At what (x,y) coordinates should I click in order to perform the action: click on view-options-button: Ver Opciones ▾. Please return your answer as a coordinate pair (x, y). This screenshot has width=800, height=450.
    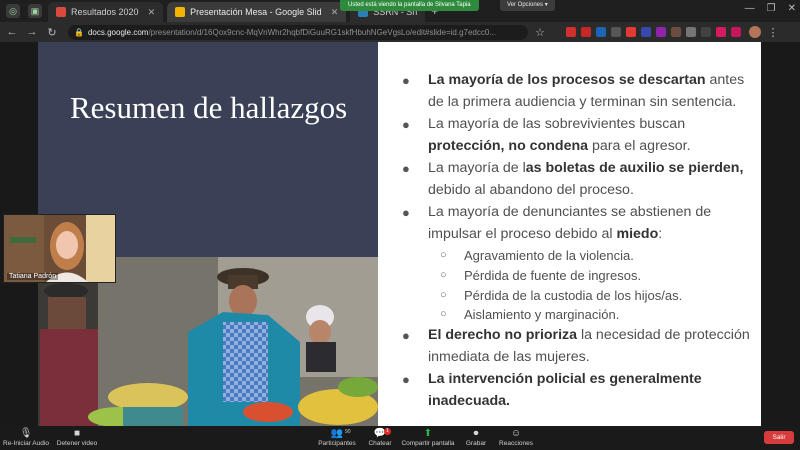
    Looking at the image, I should click on (527, 5).